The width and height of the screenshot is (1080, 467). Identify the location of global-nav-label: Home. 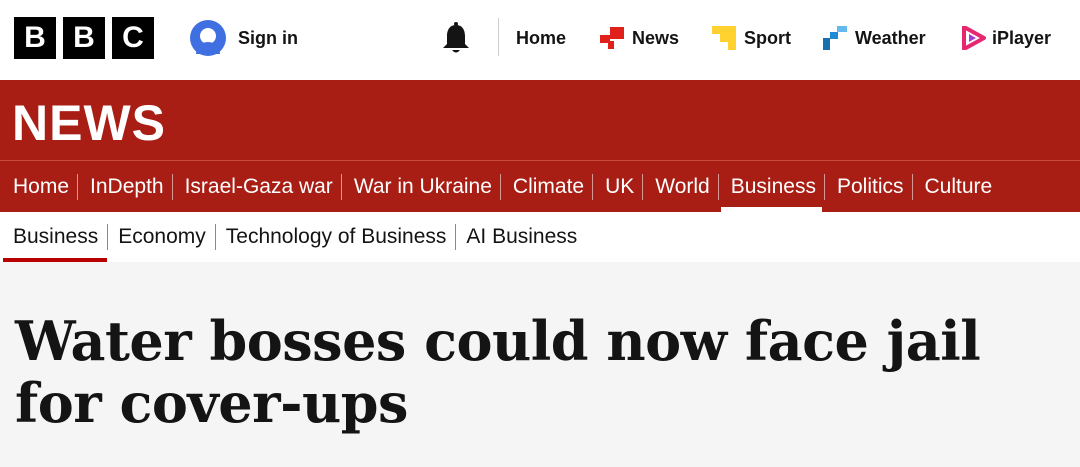
(541, 37).